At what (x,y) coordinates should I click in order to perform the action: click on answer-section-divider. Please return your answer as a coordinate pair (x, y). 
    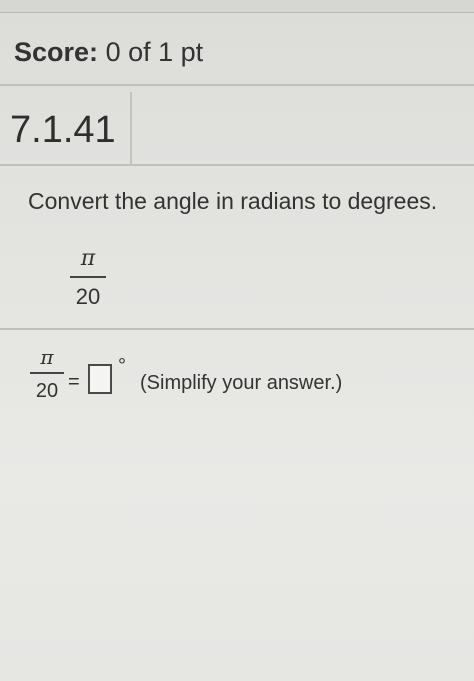
    Looking at the image, I should click on (237, 329).